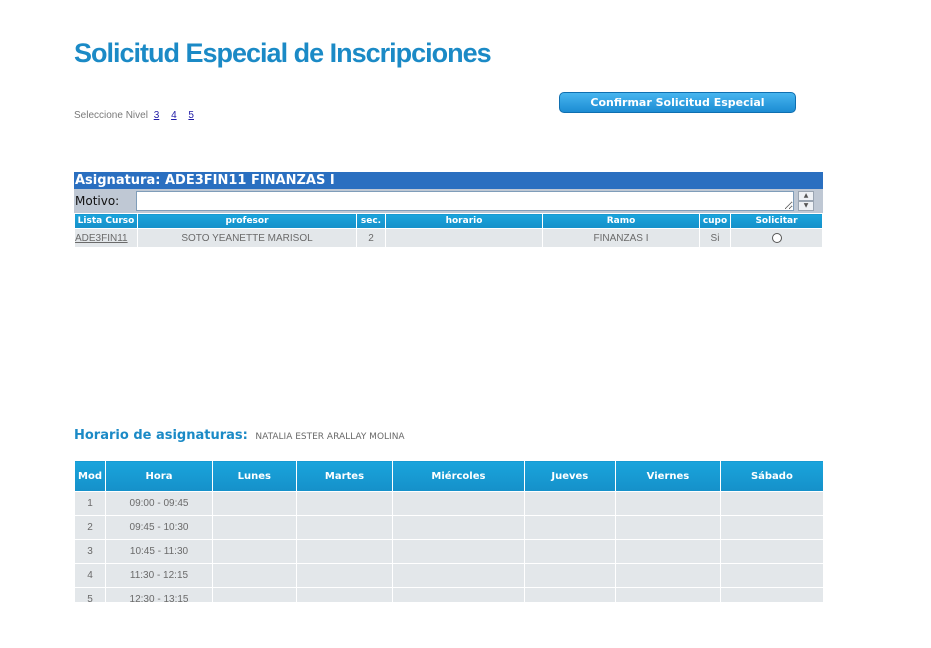  I want to click on schedule-cell, so click(464, 238).